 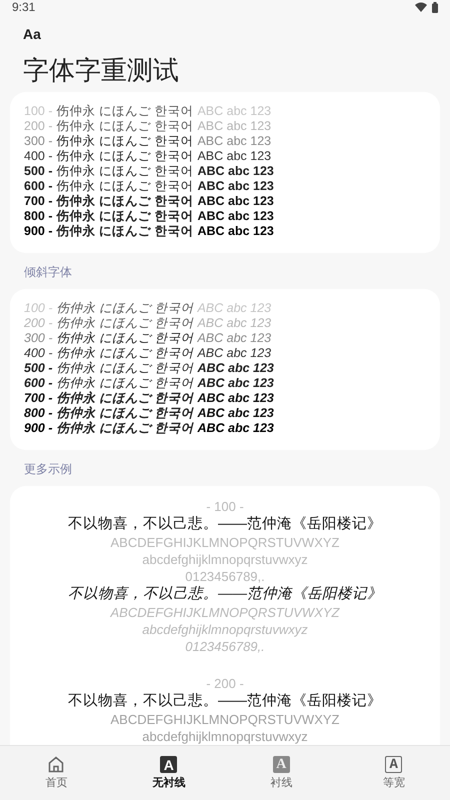 What do you see at coordinates (225, 506) in the screenshot?
I see `sample-weight-heading: - 100 -` at bounding box center [225, 506].